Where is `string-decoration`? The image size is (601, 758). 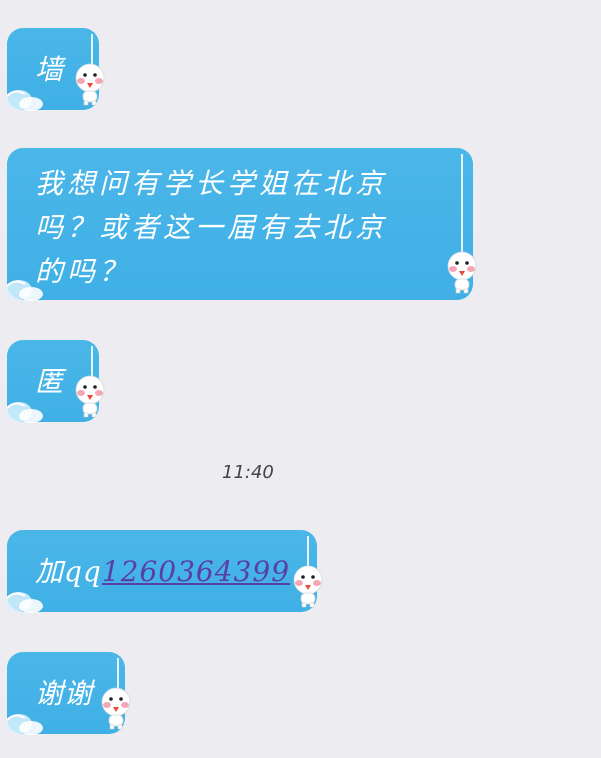
string-decoration is located at coordinates (462, 206).